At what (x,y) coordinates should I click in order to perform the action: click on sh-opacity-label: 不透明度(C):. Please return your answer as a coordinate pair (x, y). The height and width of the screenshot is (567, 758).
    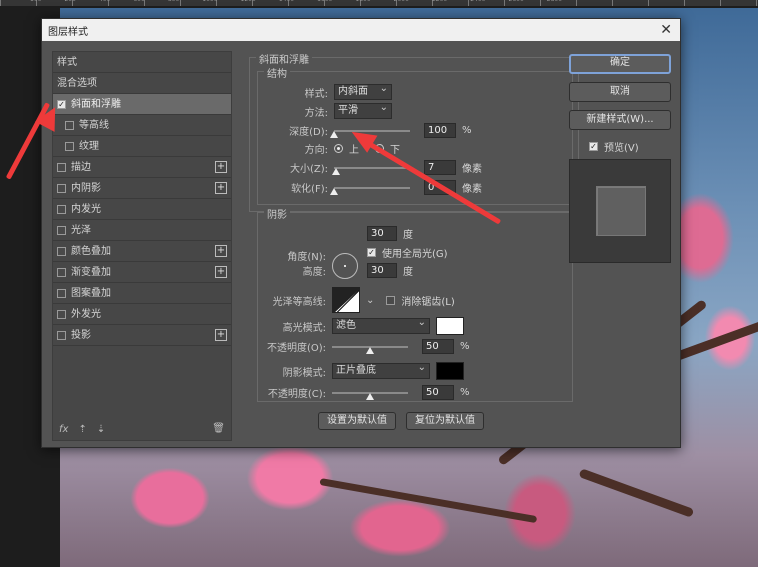
    Looking at the image, I should click on (296, 394).